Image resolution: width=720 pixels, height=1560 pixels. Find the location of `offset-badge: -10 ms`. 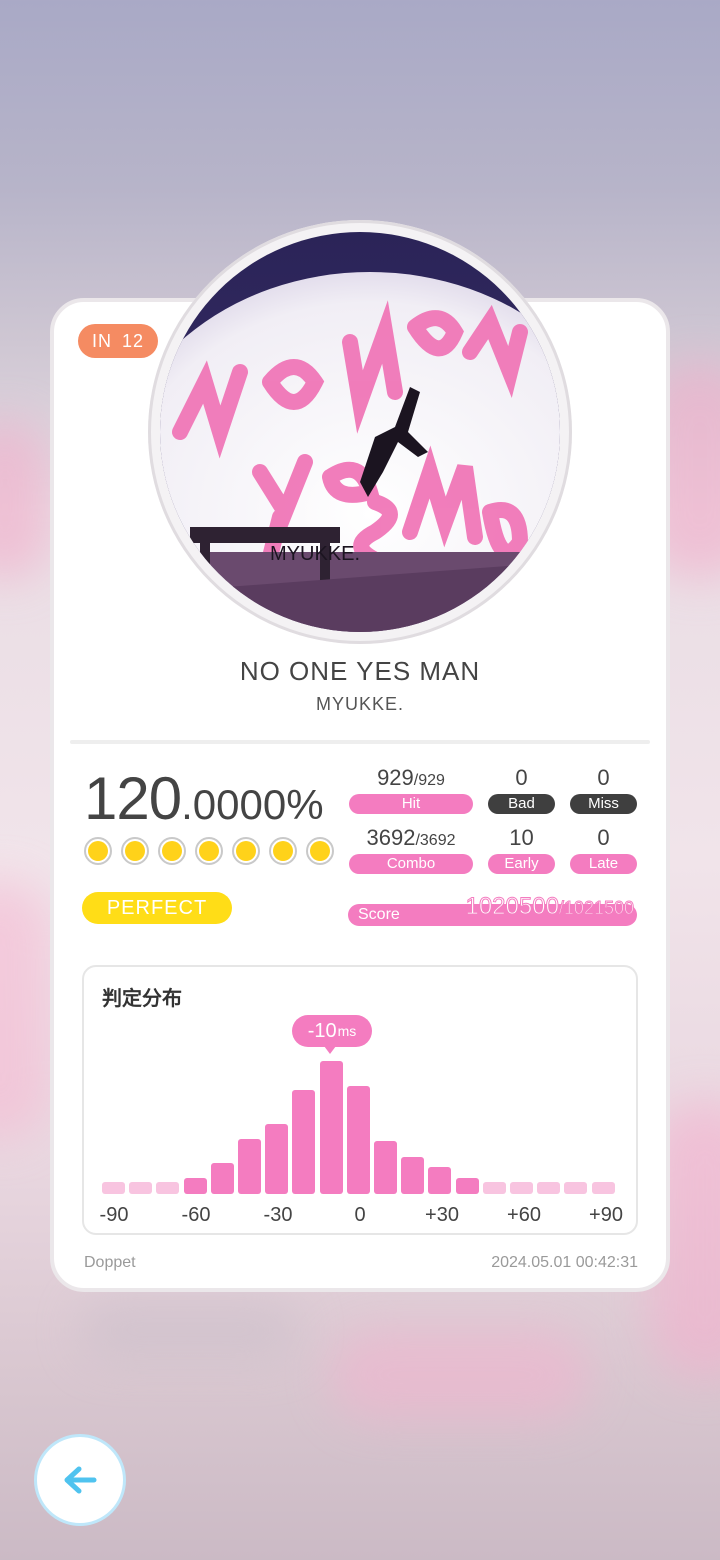

offset-badge: -10 ms is located at coordinates (332, 1034).